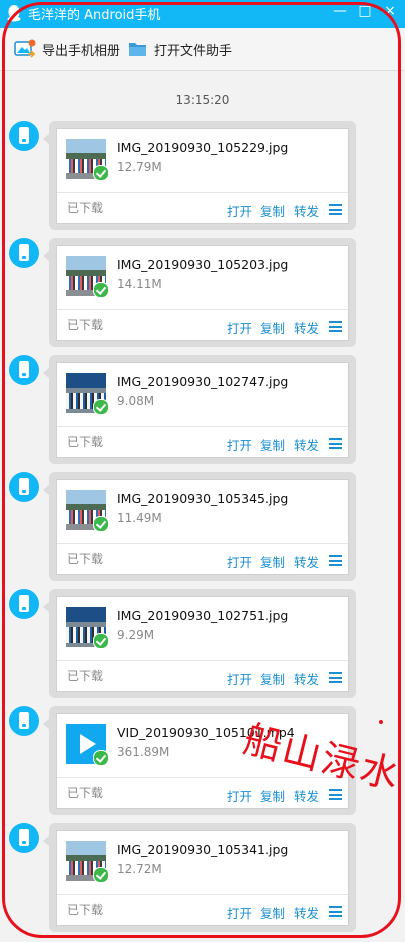 The height and width of the screenshot is (942, 405). I want to click on file-name: IMG_20190930_102747.jpg, so click(203, 381).